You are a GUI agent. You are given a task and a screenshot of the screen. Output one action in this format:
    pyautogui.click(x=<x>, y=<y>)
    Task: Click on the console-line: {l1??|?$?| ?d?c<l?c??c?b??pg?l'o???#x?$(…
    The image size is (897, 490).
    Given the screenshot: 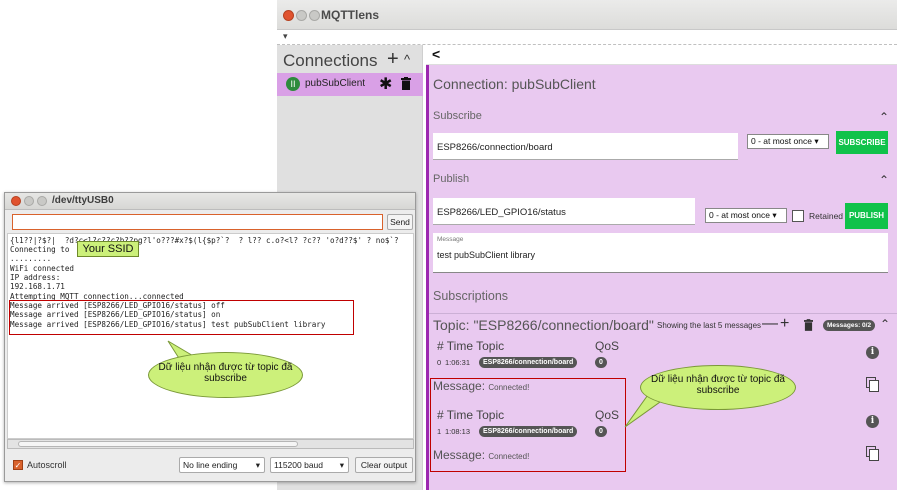 What is the action you would take?
    pyautogui.click(x=204, y=240)
    